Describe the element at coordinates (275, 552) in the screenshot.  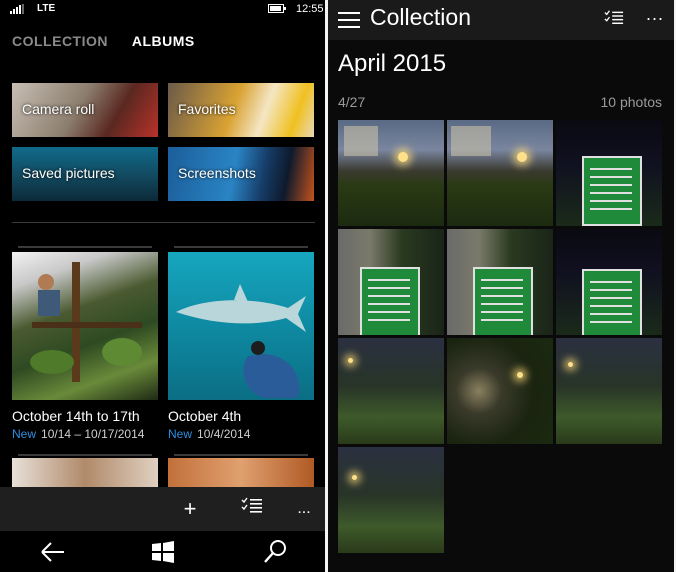
I see `search-icon` at that location.